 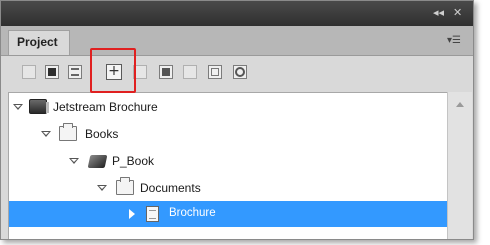 I want to click on tree-item-label: Documents, so click(x=170, y=188).